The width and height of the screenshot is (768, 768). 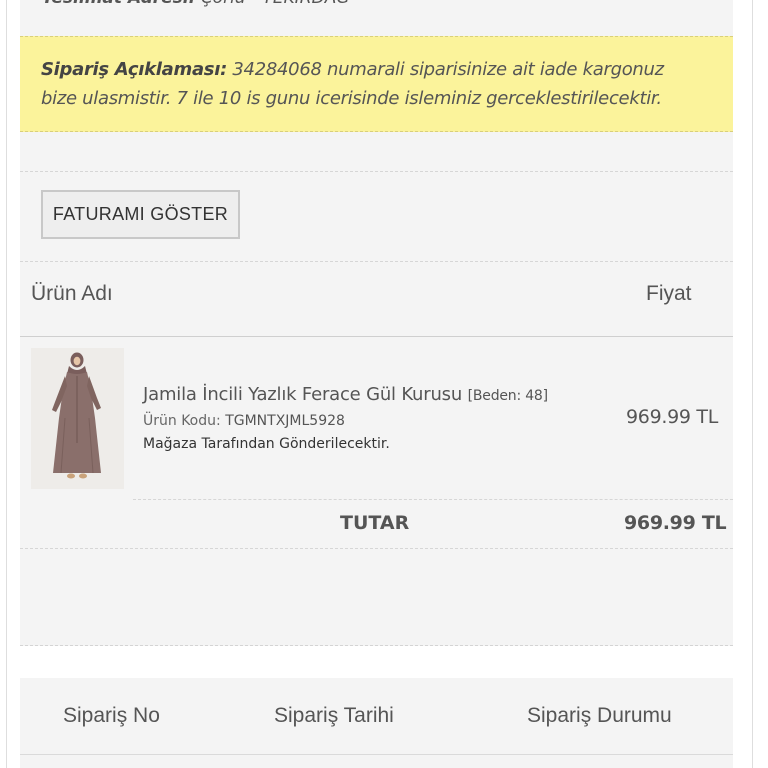 What do you see at coordinates (303, 394) in the screenshot?
I see `product-name-text: Jamila İncili Yazlık Ferace Gül Kurusu` at bounding box center [303, 394].